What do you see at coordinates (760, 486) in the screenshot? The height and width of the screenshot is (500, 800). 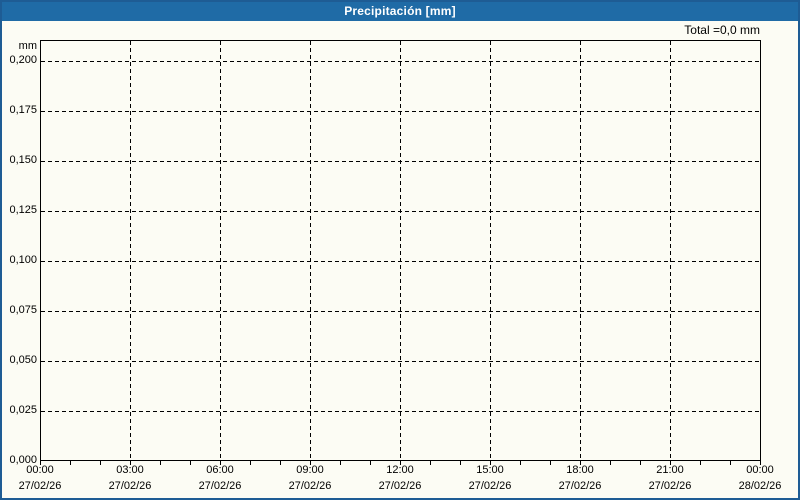 I see `x-axis-date-label: 28/02/26` at bounding box center [760, 486].